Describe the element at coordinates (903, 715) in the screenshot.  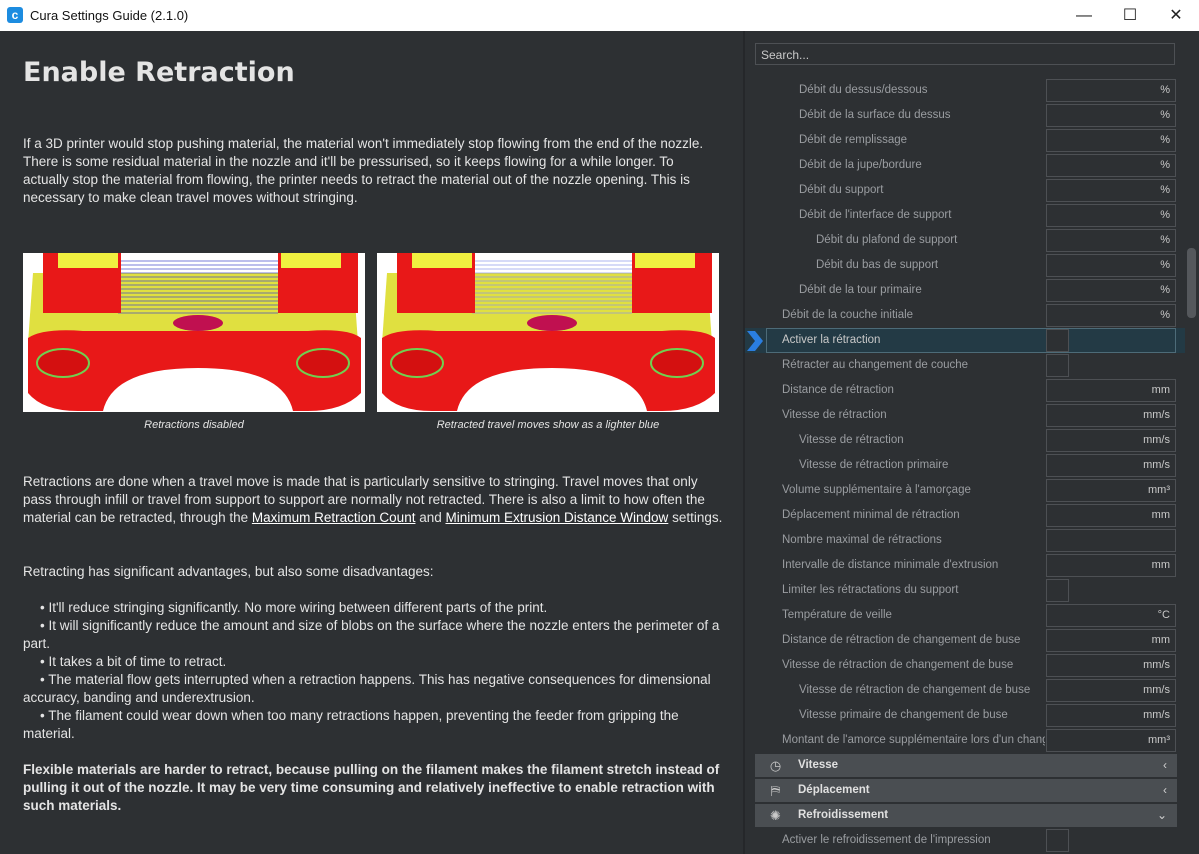
I see `setting-label: Vitesse primaire de changement de buse` at that location.